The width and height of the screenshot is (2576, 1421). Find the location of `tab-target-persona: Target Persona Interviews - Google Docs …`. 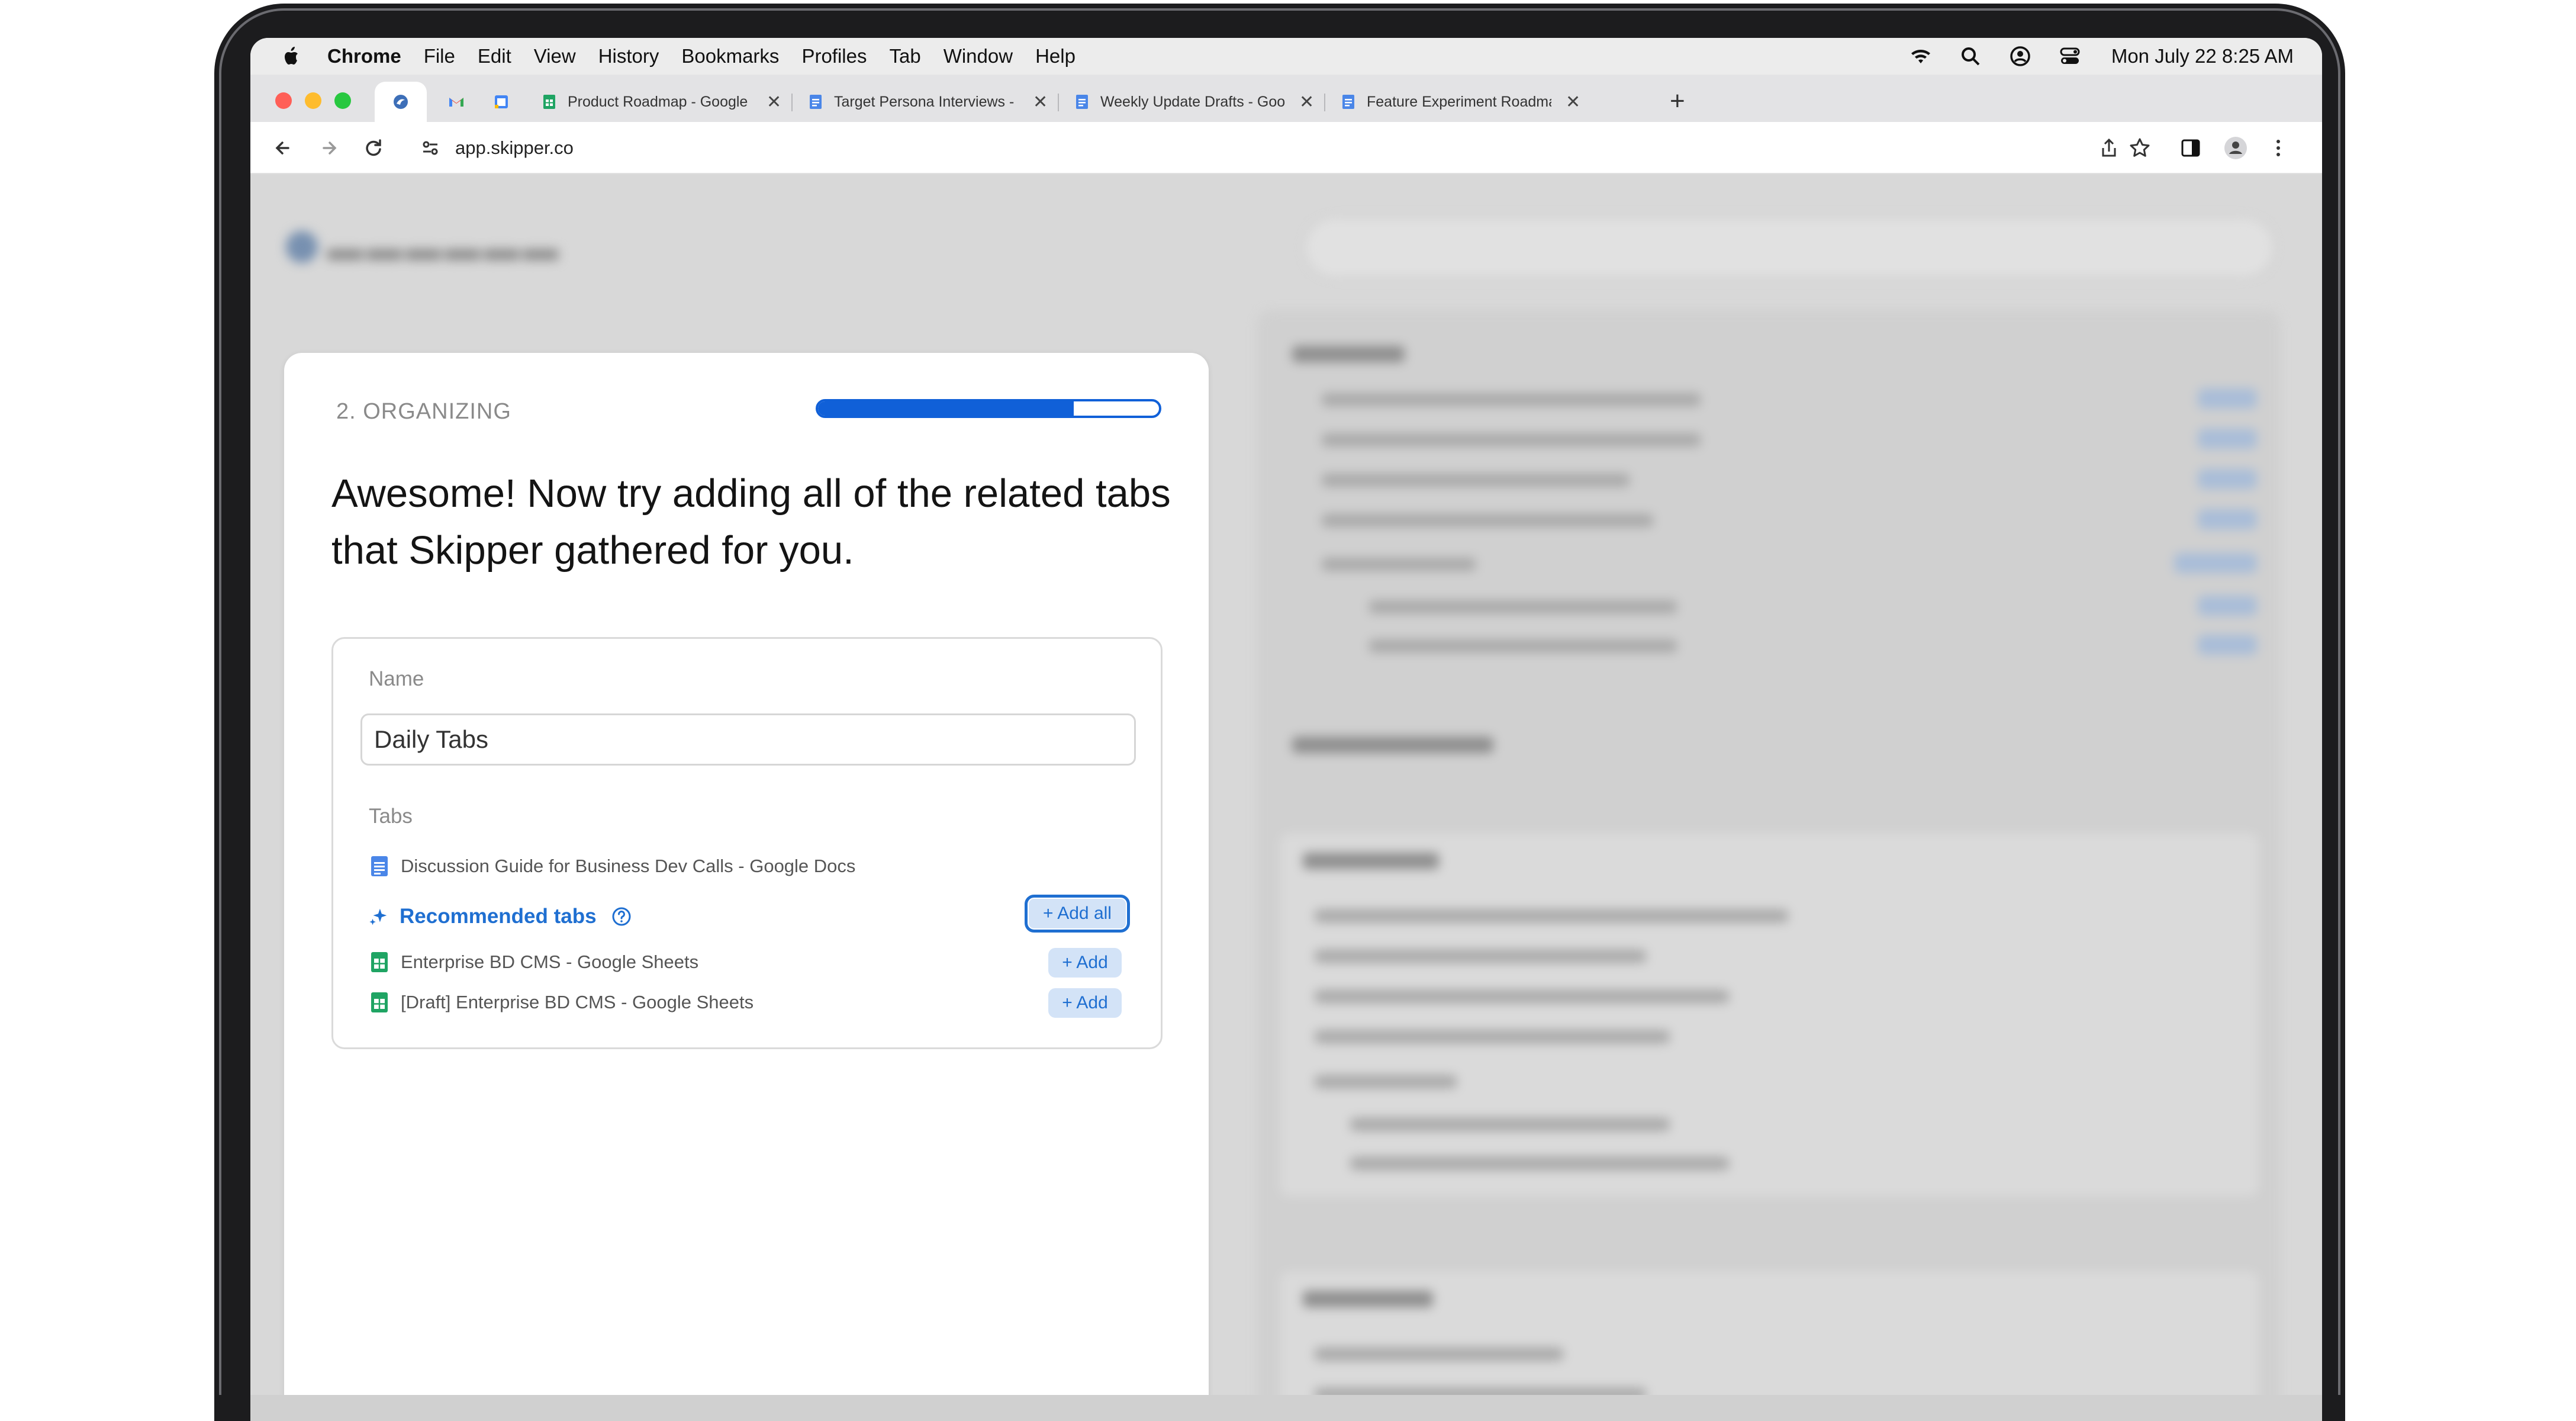

tab-target-persona: Target Persona Interviews - Google Docs … is located at coordinates (925, 102).